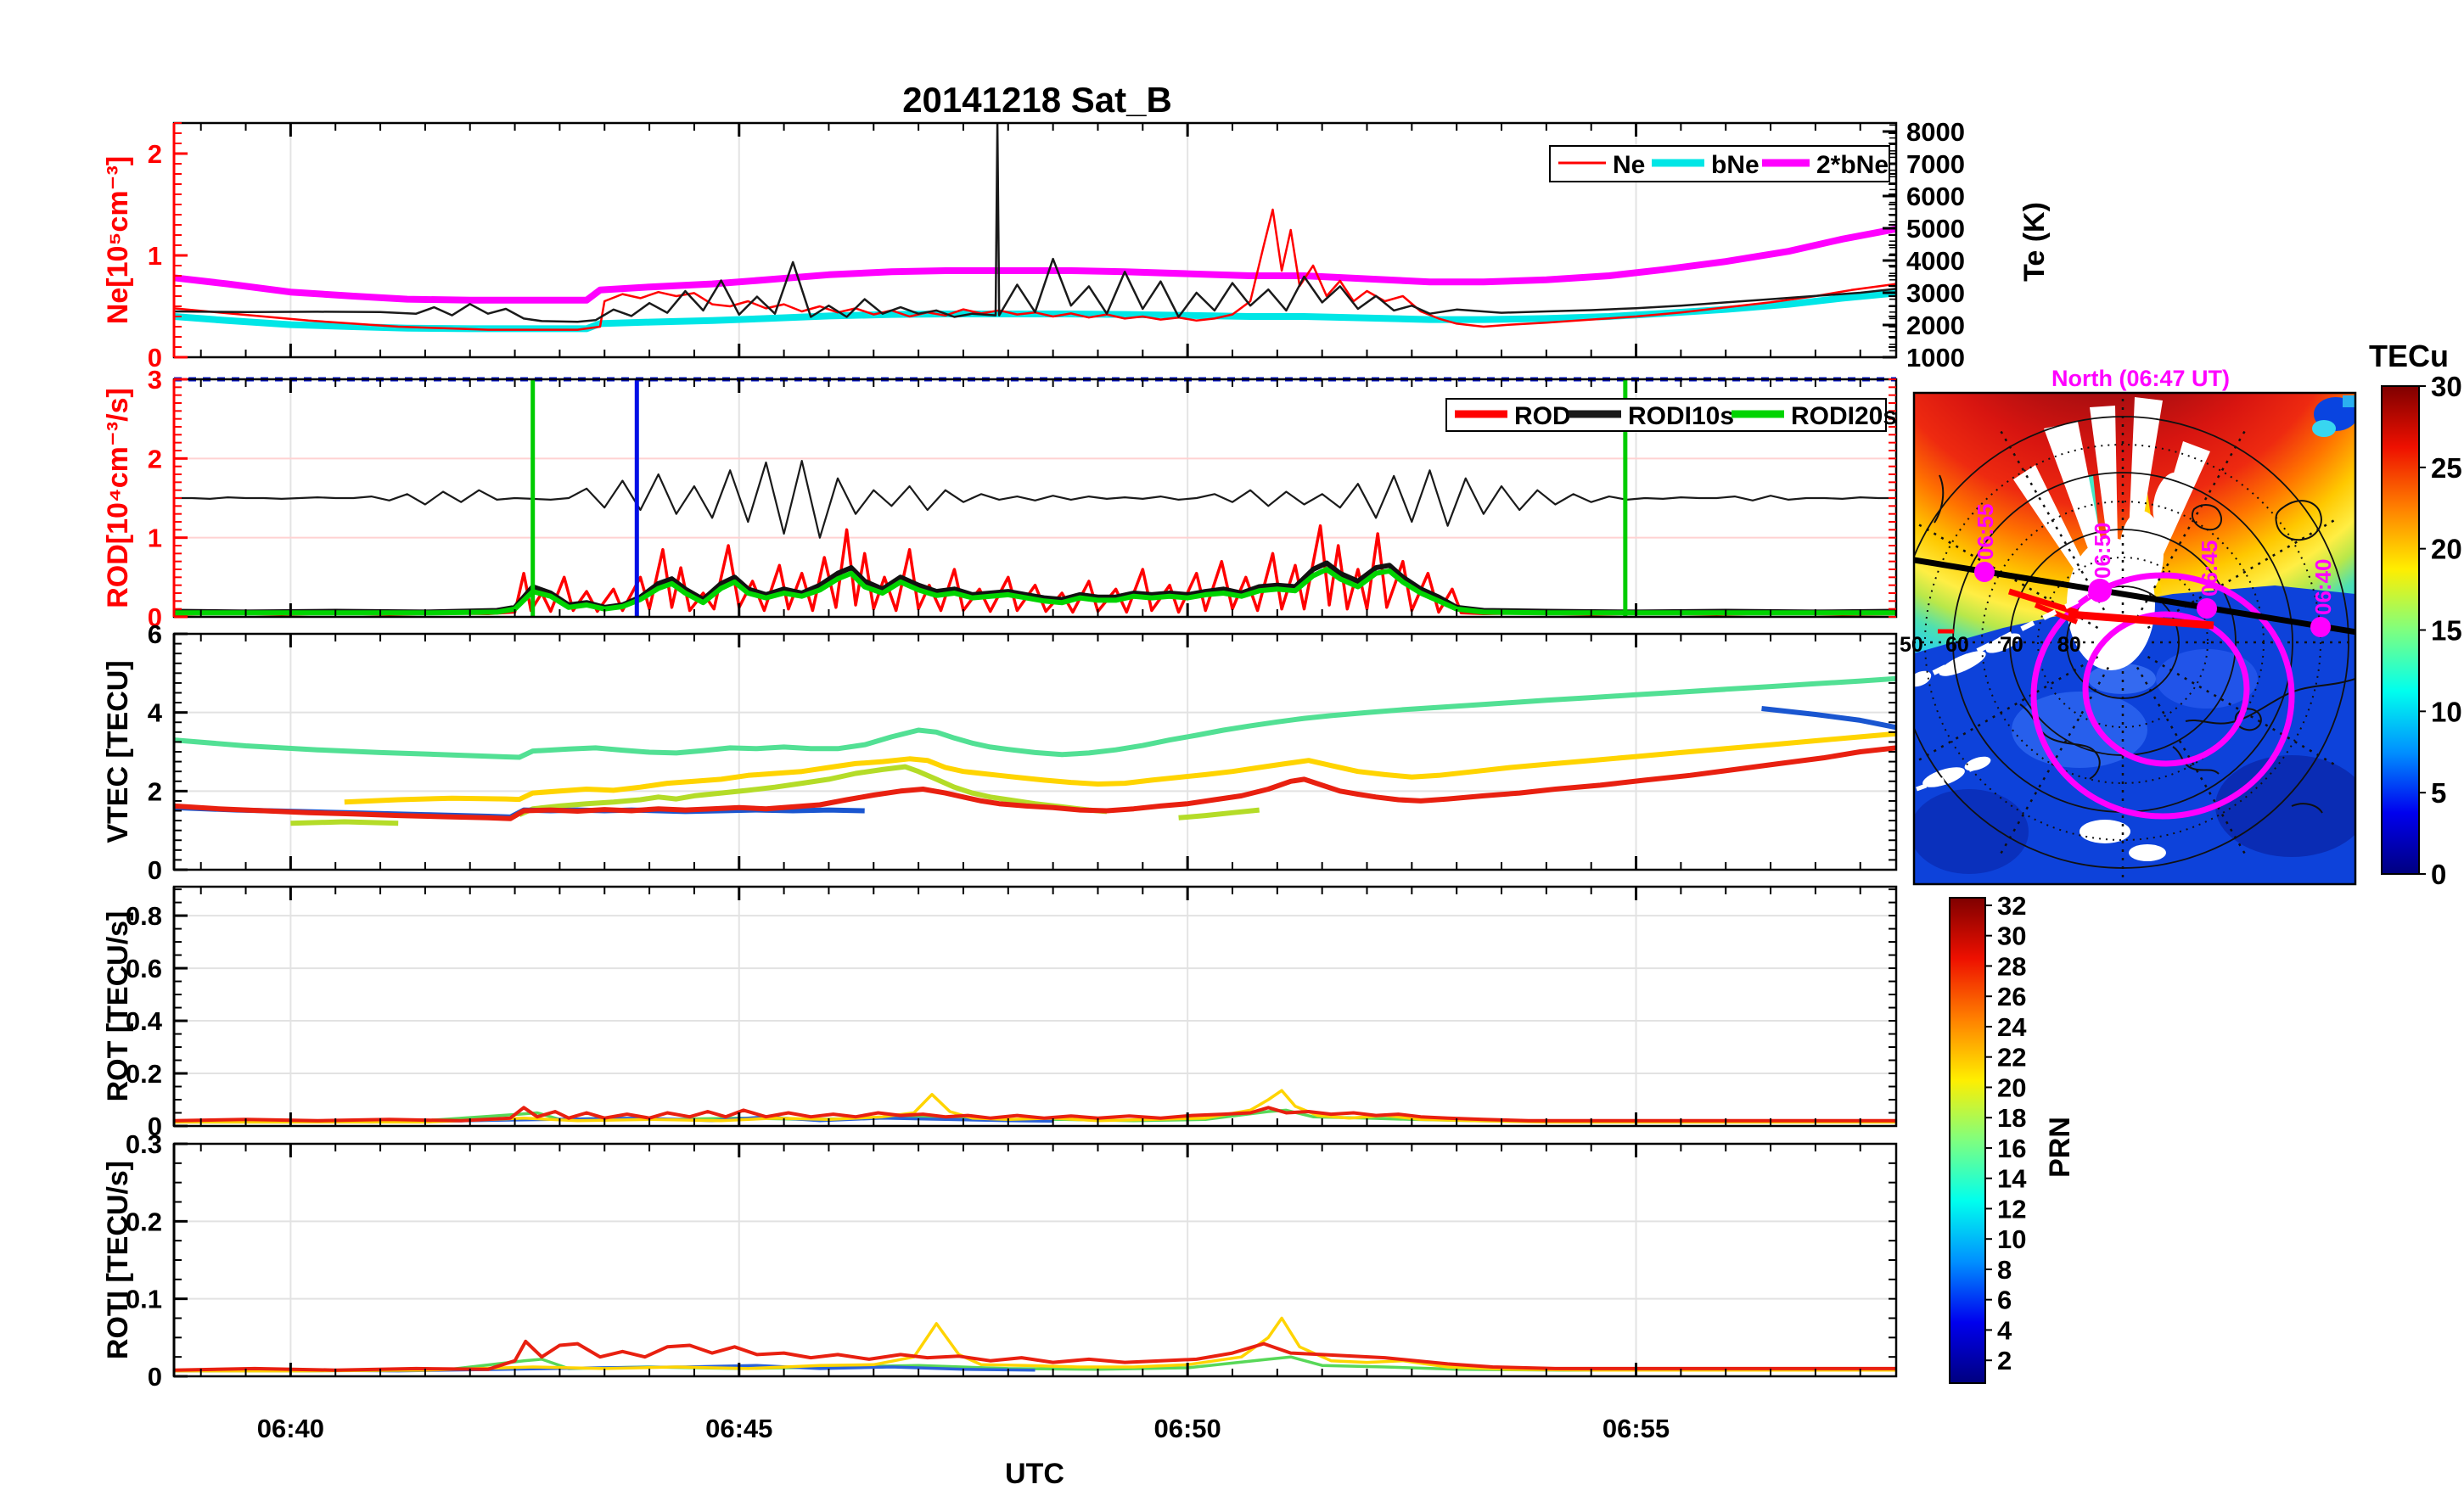 This screenshot has height=1490, width=2464. I want to click on track-time-0655: 06:55, so click(1986, 532).